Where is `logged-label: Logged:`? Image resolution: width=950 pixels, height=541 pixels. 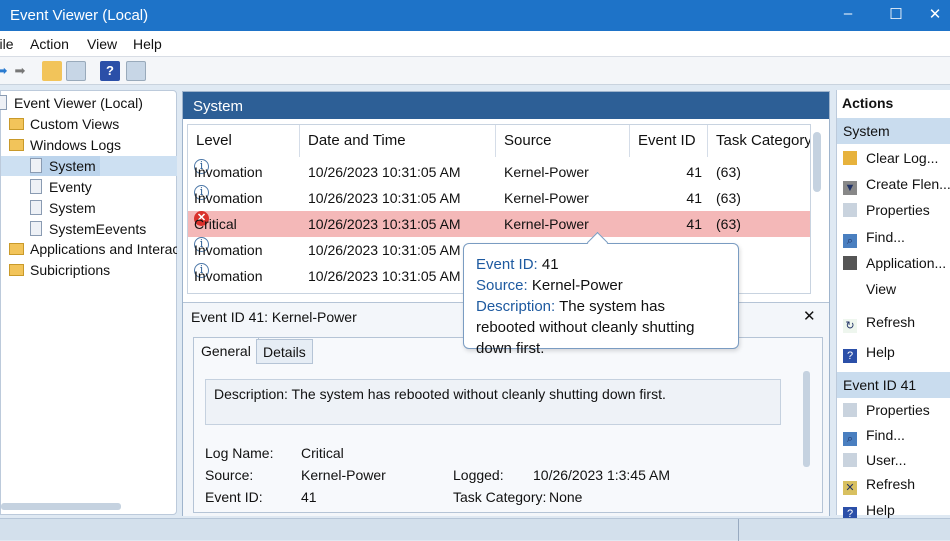
logged-label: Logged: is located at coordinates (478, 475).